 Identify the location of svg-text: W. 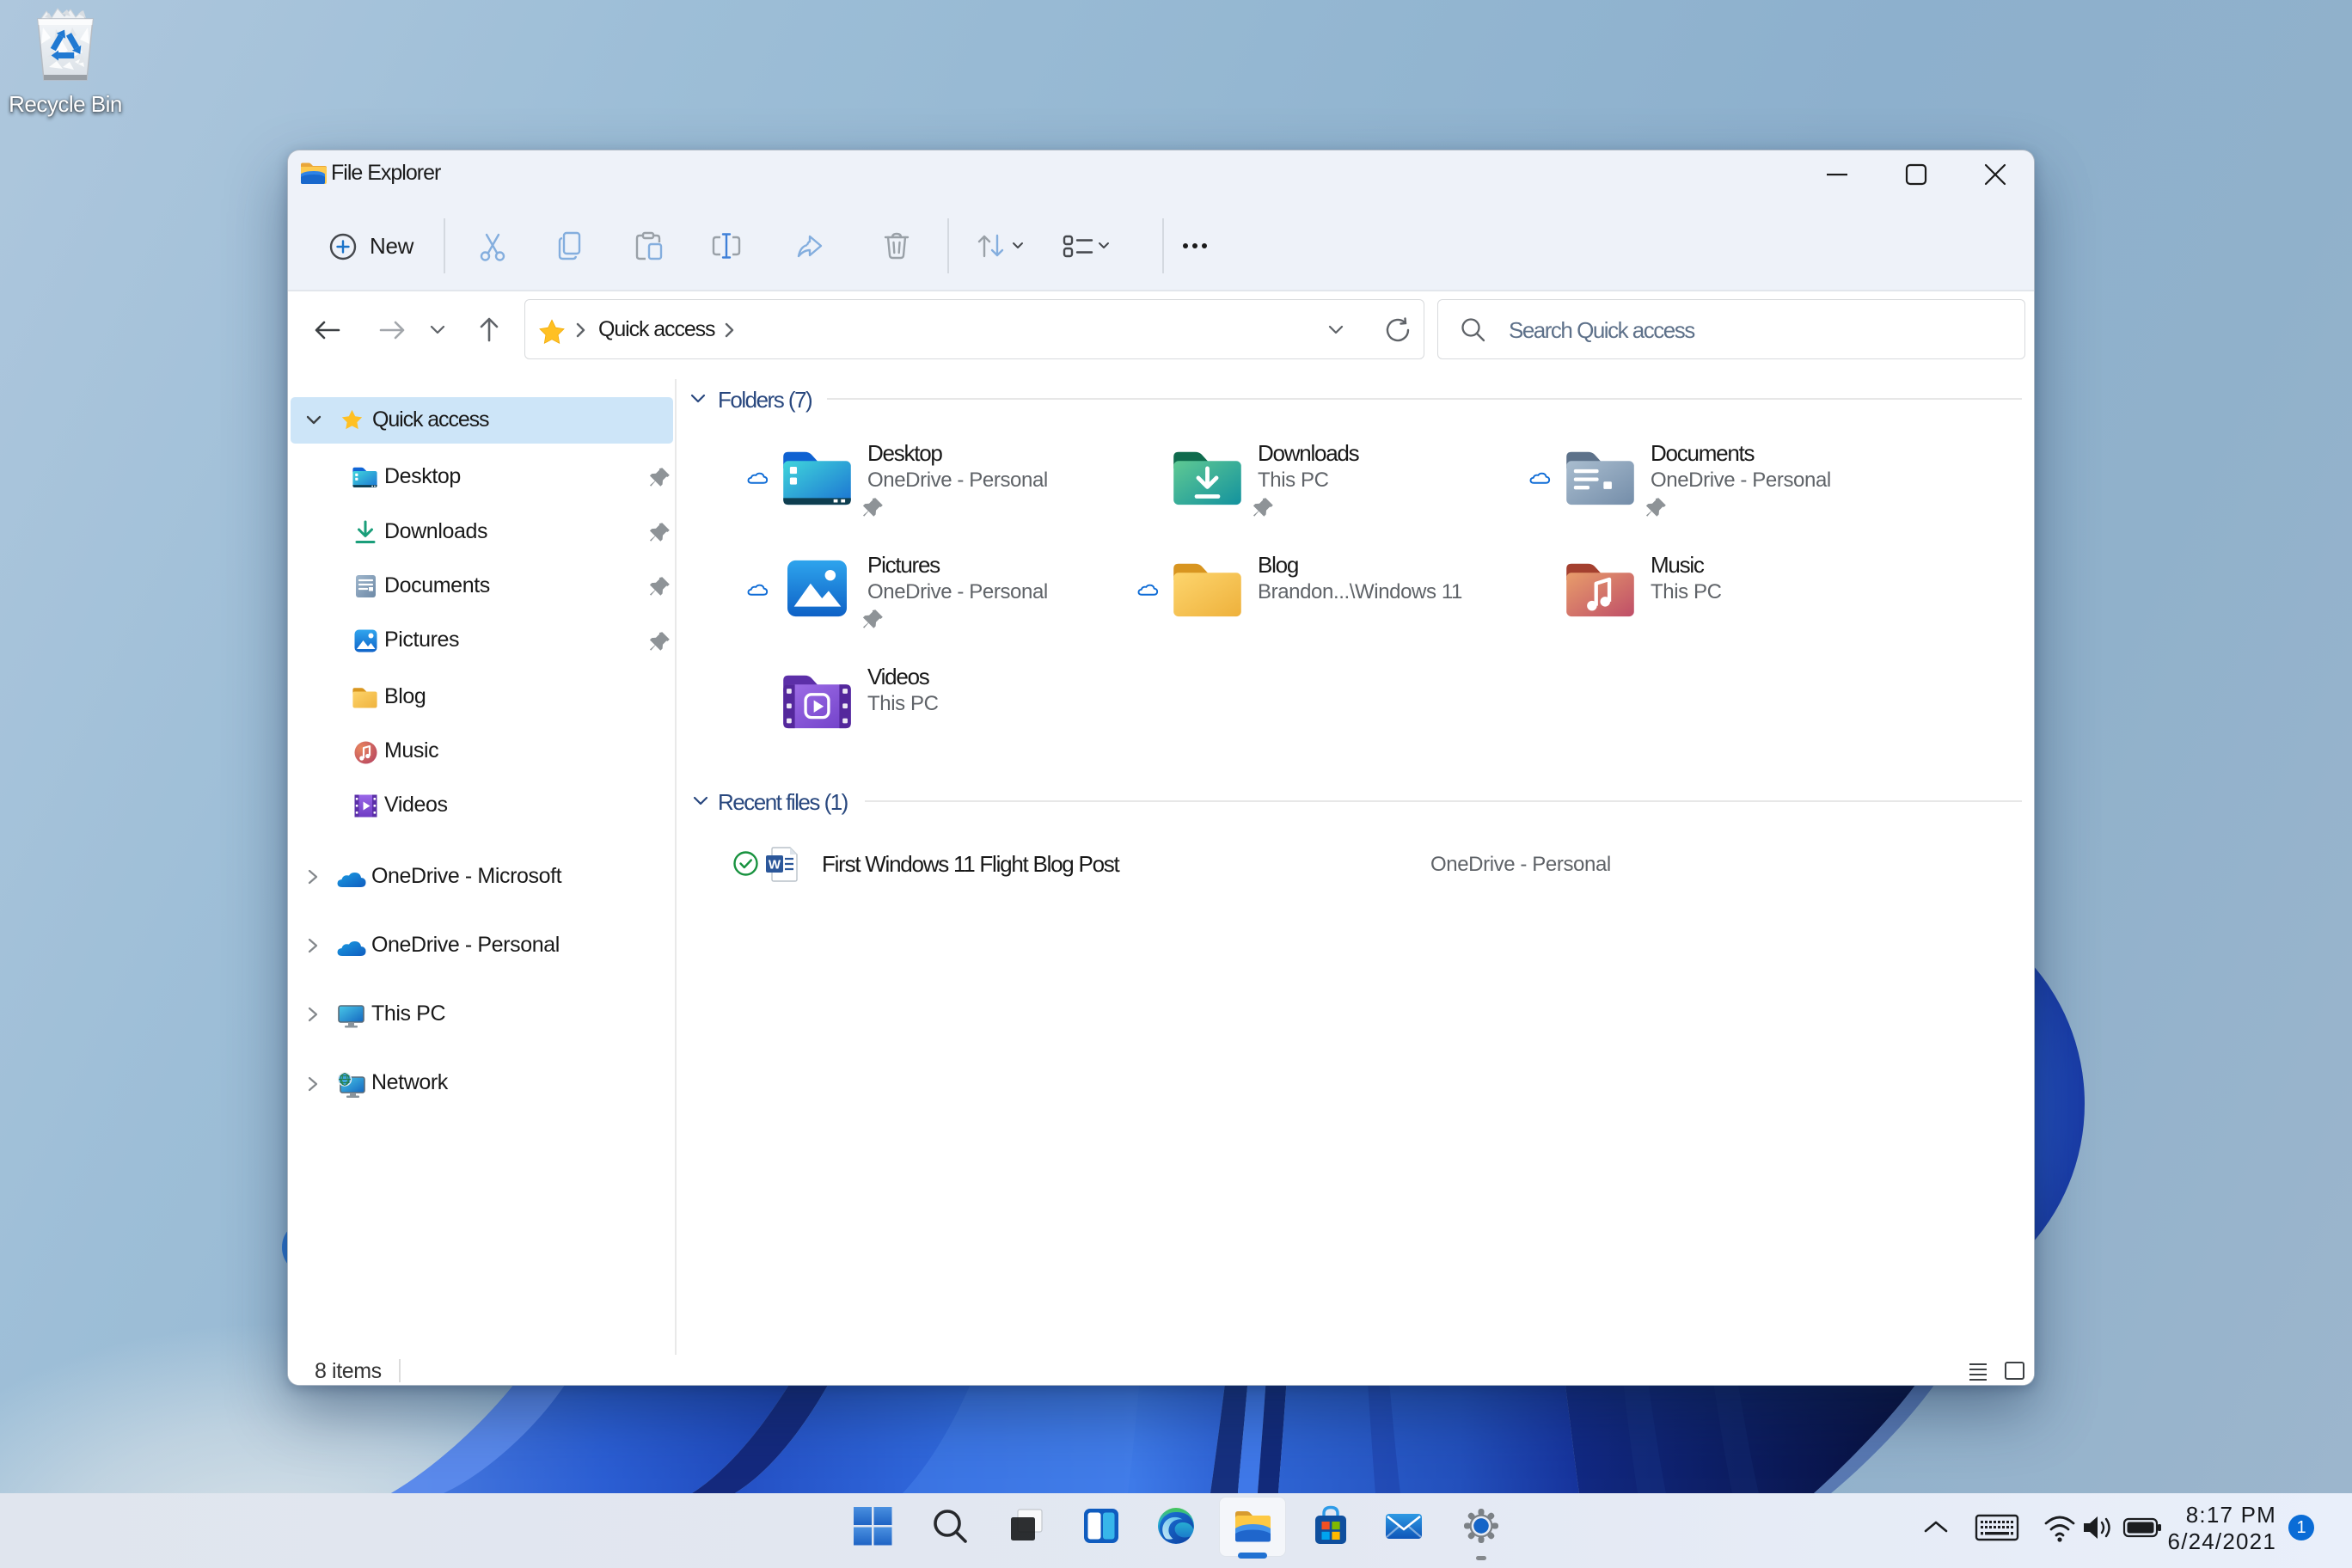
(775, 865).